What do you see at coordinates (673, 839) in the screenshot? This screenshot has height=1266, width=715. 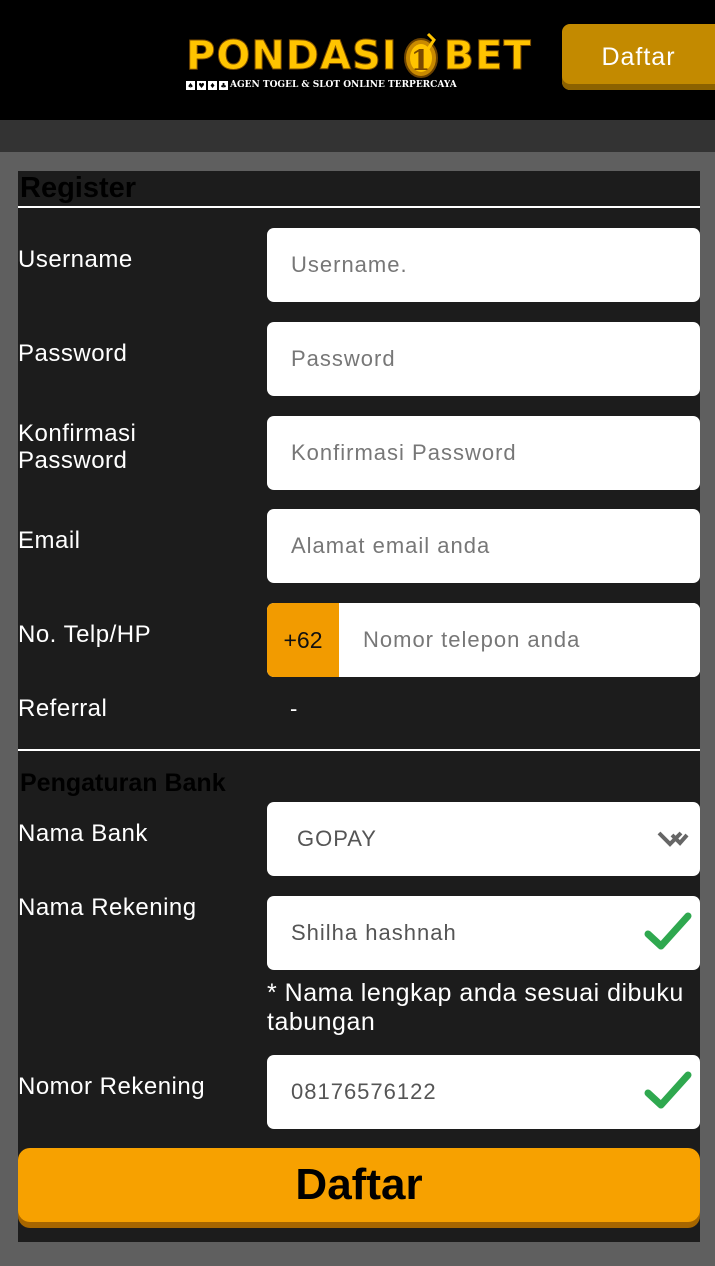 I see `chevron-down-icon` at bounding box center [673, 839].